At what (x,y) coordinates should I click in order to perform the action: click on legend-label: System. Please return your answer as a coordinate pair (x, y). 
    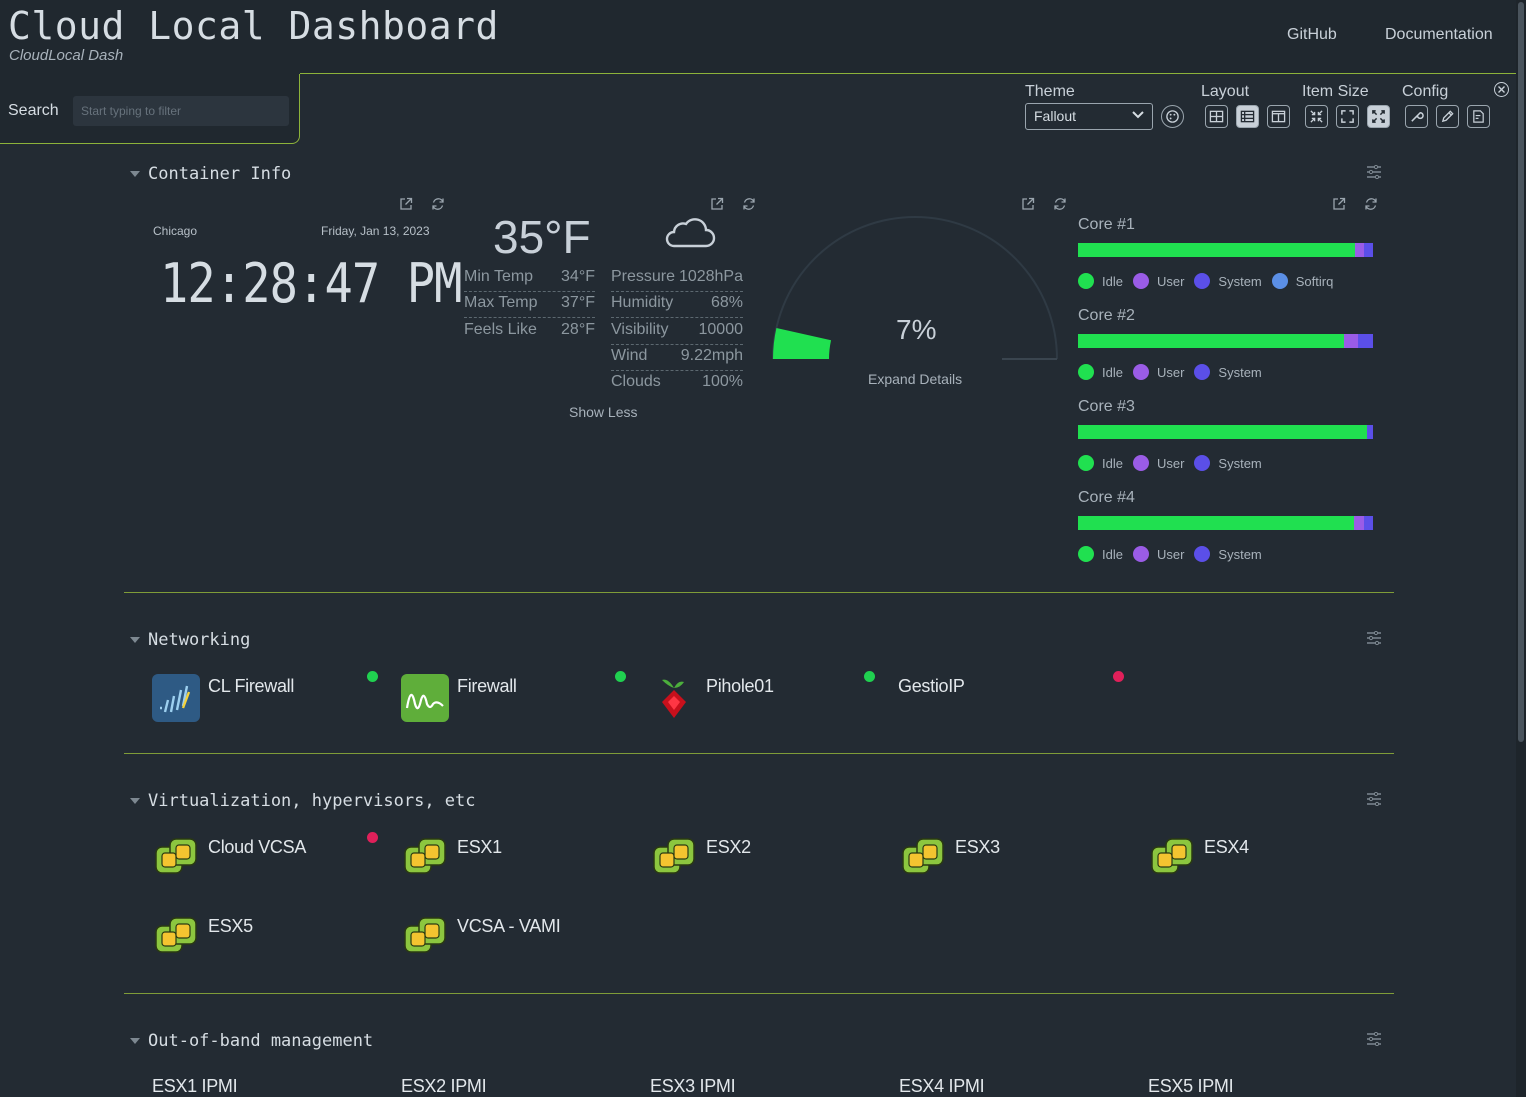
    Looking at the image, I should click on (1240, 372).